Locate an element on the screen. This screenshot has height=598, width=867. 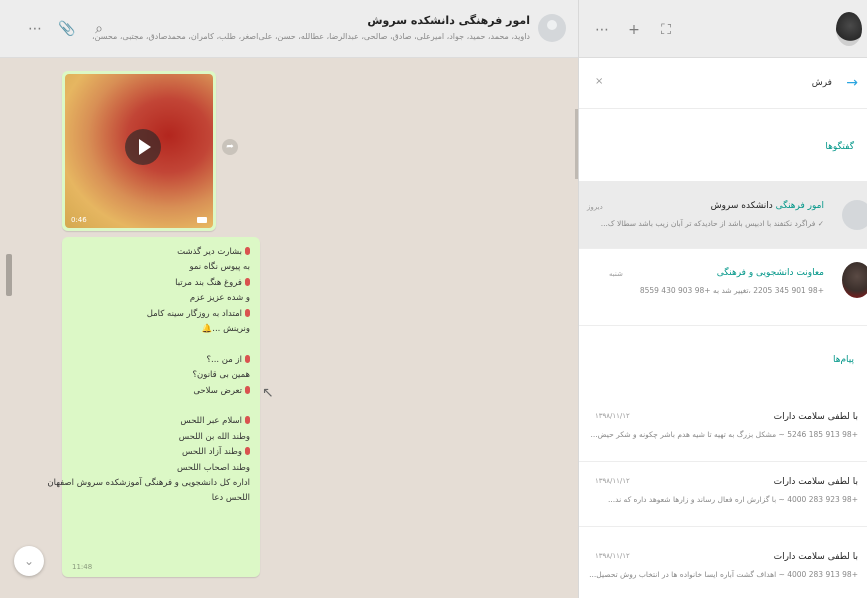
message-line: تعرض سلاحی is located at coordinates (161, 391).